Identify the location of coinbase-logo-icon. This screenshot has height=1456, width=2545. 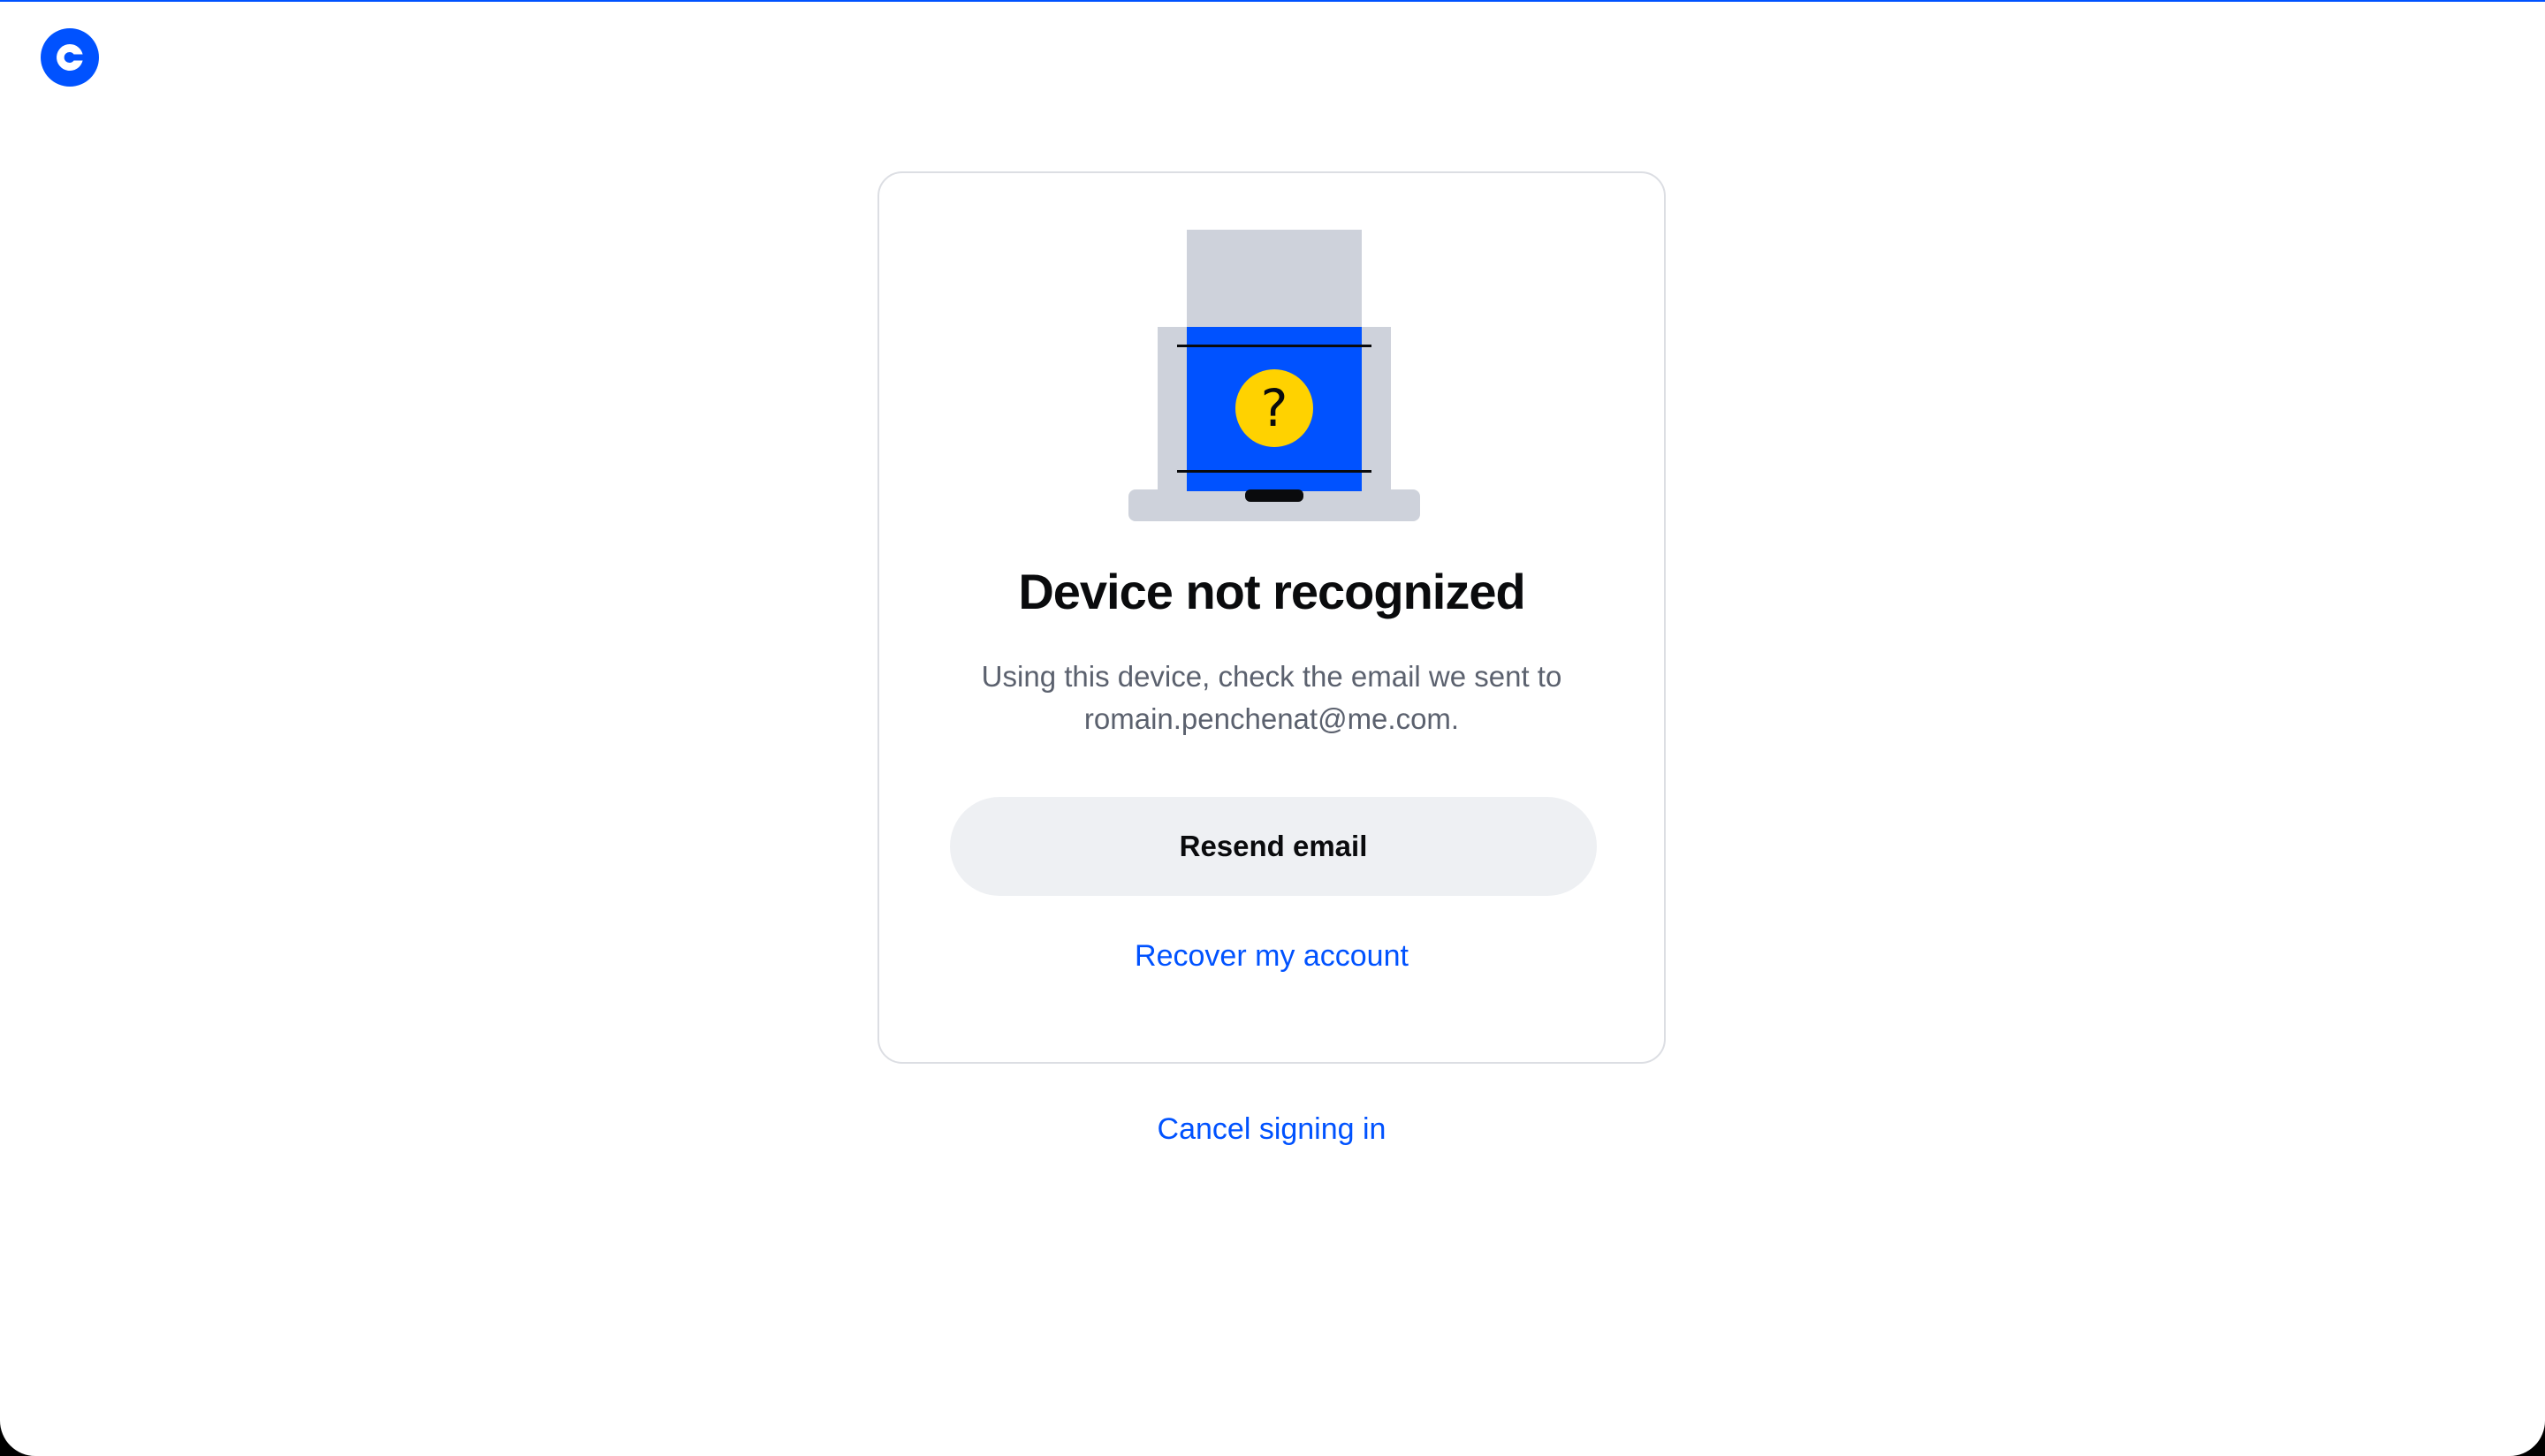
(70, 57).